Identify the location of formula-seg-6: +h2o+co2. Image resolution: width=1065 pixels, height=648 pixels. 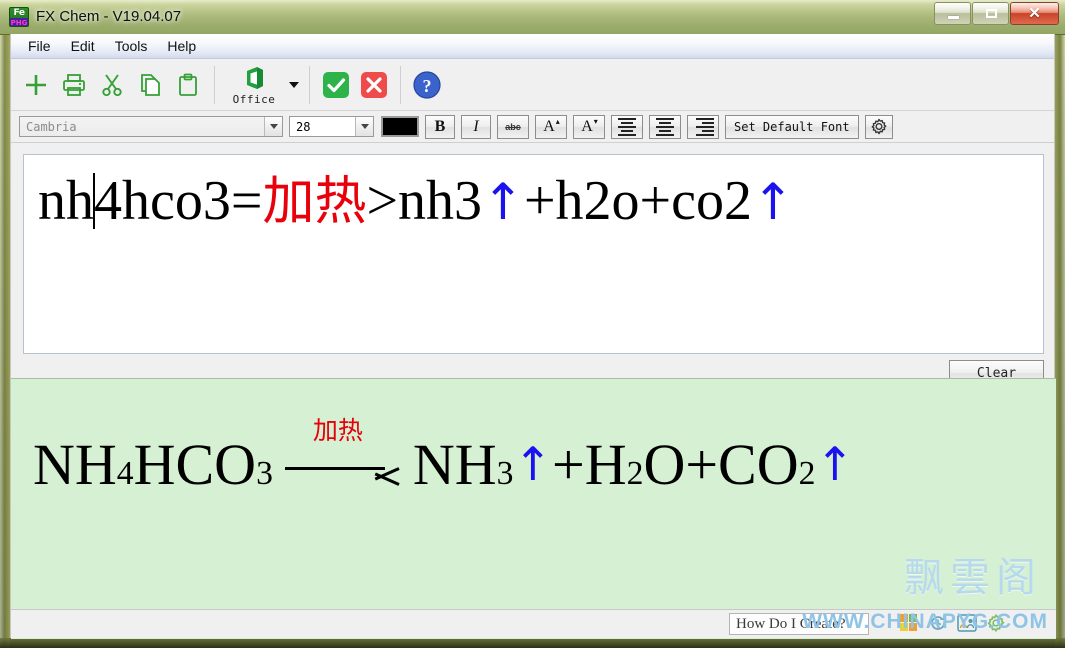
(637, 201).